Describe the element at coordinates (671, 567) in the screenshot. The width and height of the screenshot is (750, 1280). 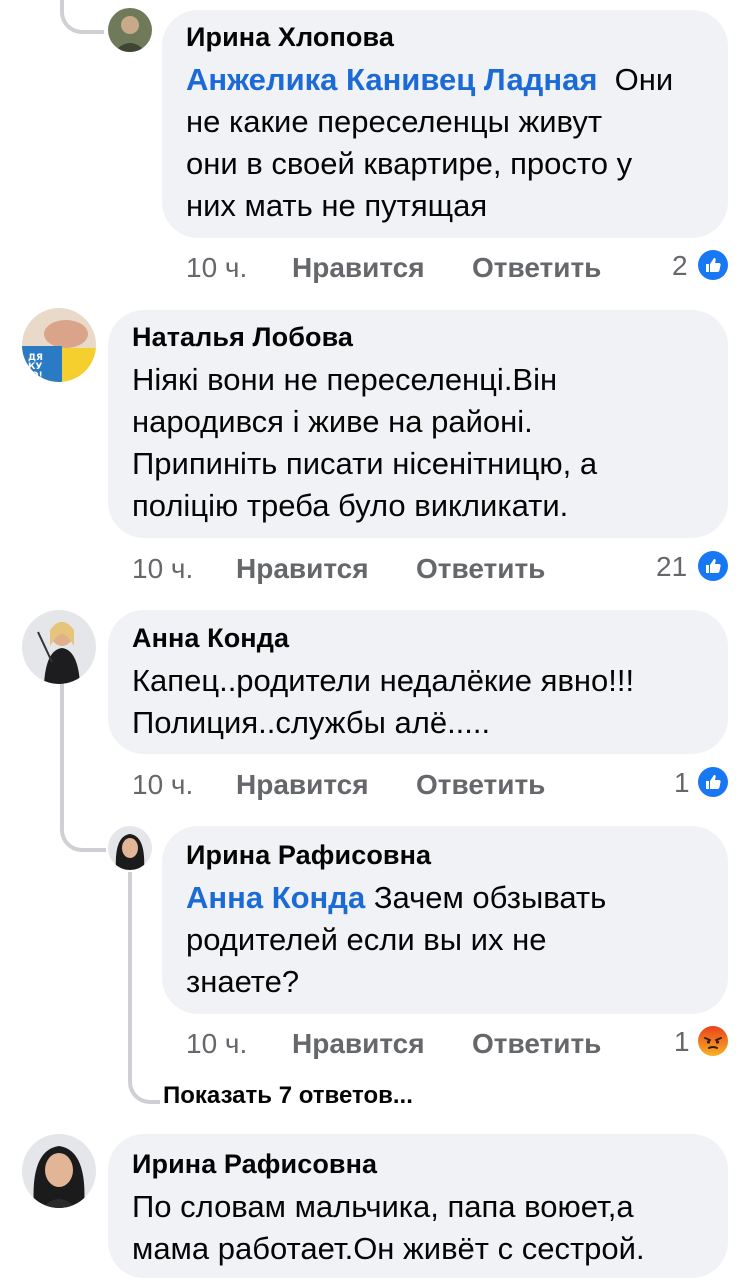
I see `reaction-count: 21` at that location.